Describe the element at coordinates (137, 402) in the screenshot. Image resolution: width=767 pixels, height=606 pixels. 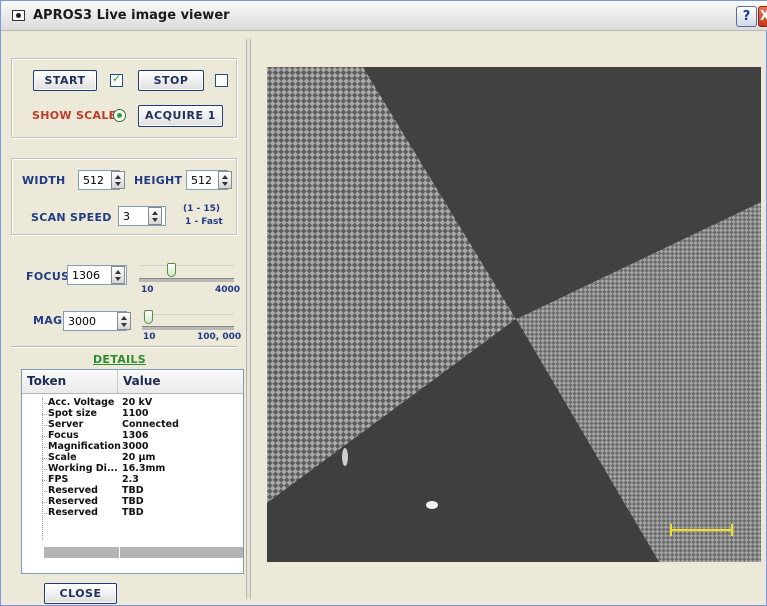
I see `value-cell: 20 kV` at that location.